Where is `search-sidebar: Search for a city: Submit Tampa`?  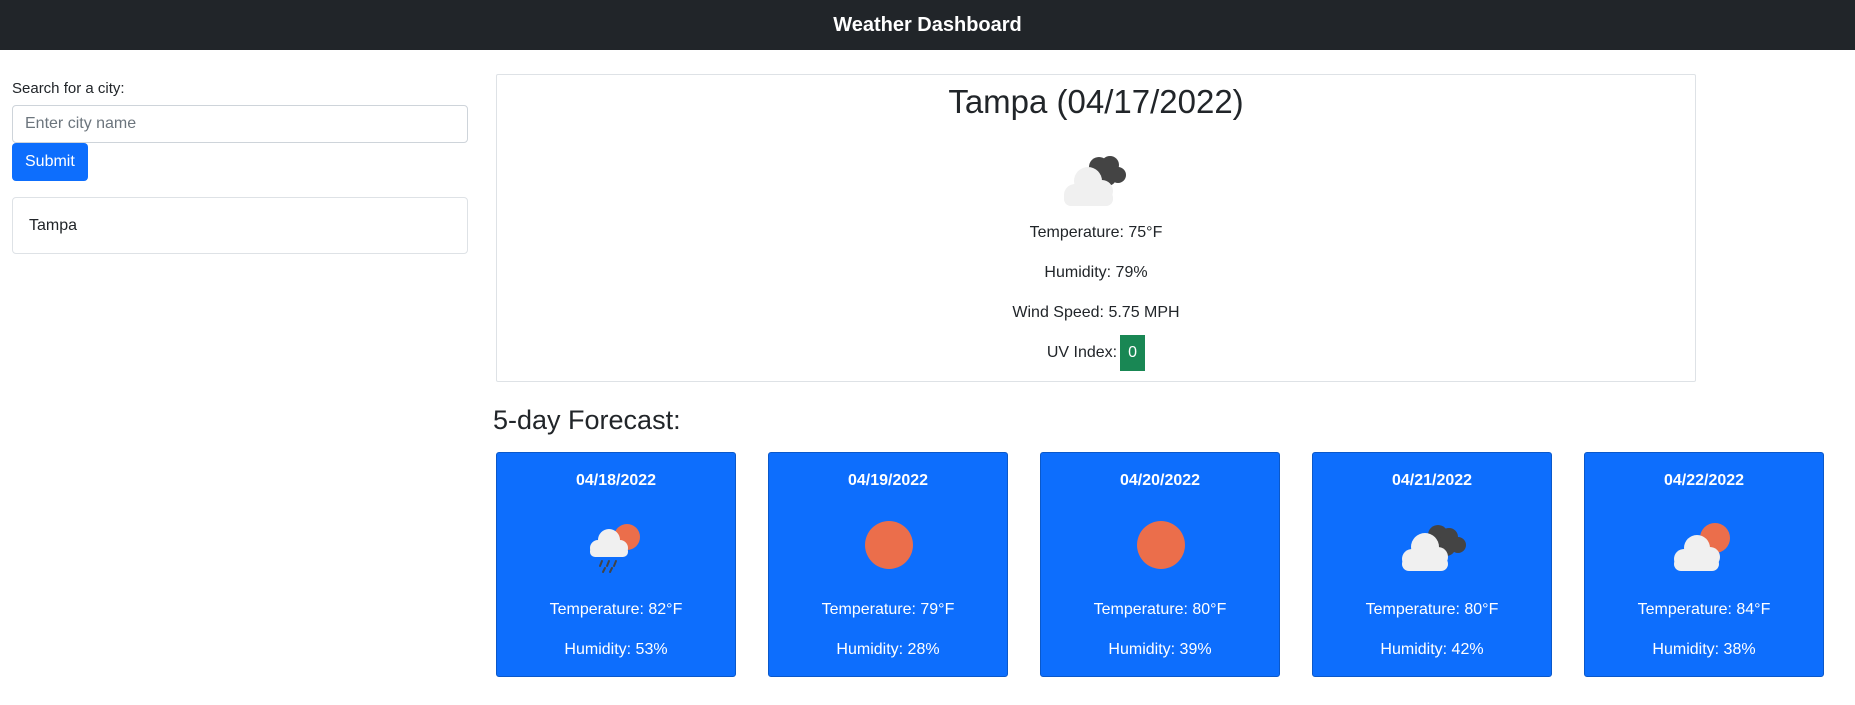
search-sidebar: Search for a city: Submit Tampa is located at coordinates (240, 167).